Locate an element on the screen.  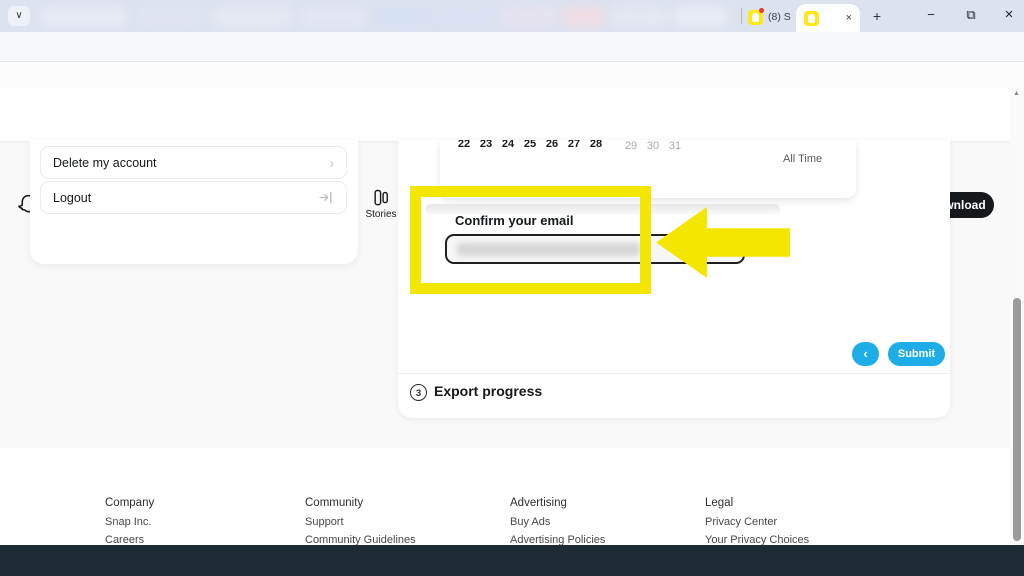
calendar-day: 27 is located at coordinates (574, 145).